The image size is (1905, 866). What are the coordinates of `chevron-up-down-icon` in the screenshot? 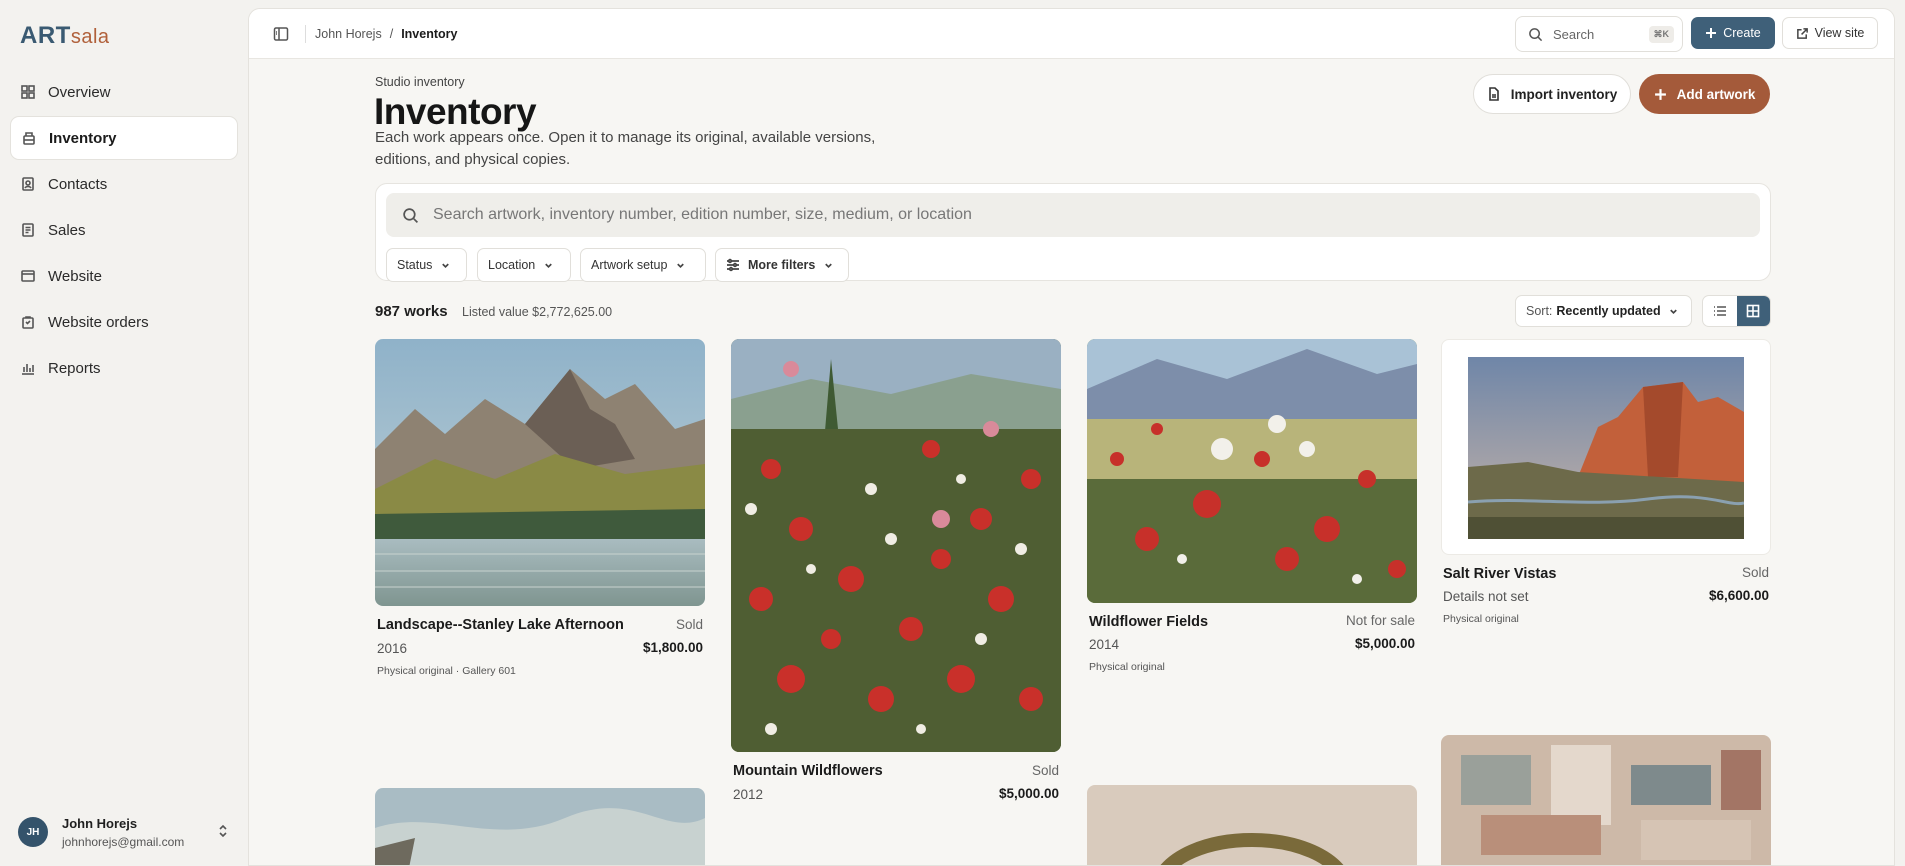 It's located at (223, 831).